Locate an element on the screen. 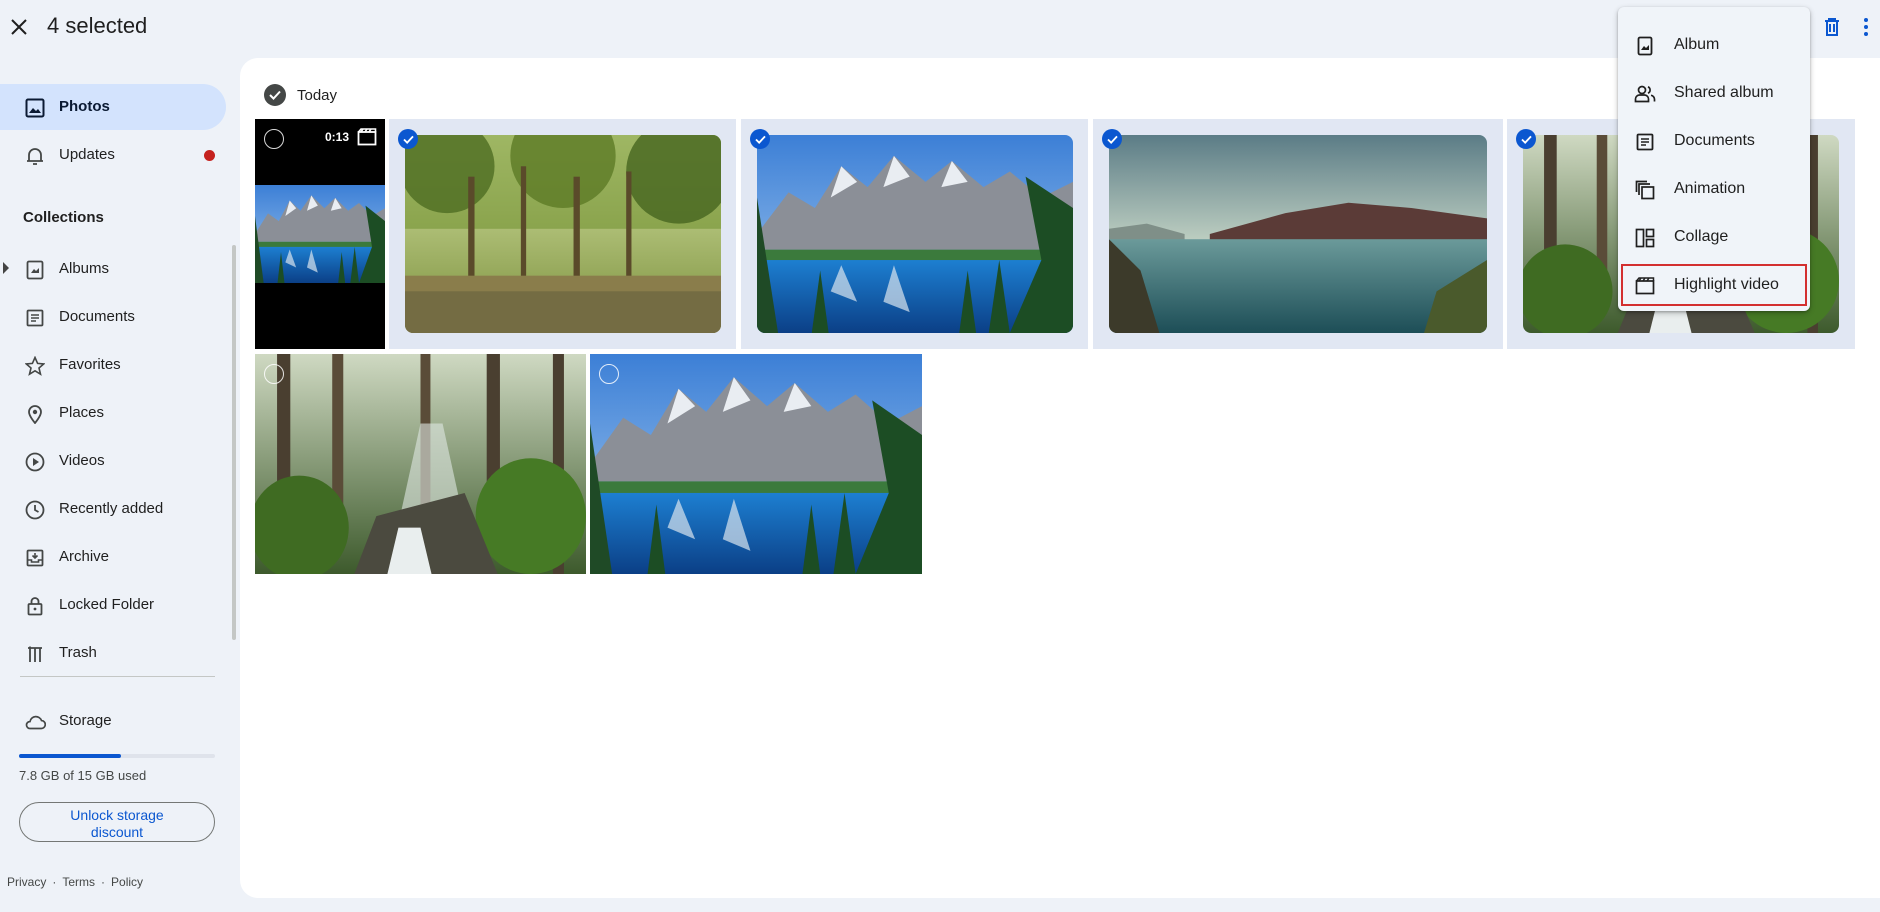 The width and height of the screenshot is (1880, 912). sidebar-item-photos: Photos is located at coordinates (113, 107).